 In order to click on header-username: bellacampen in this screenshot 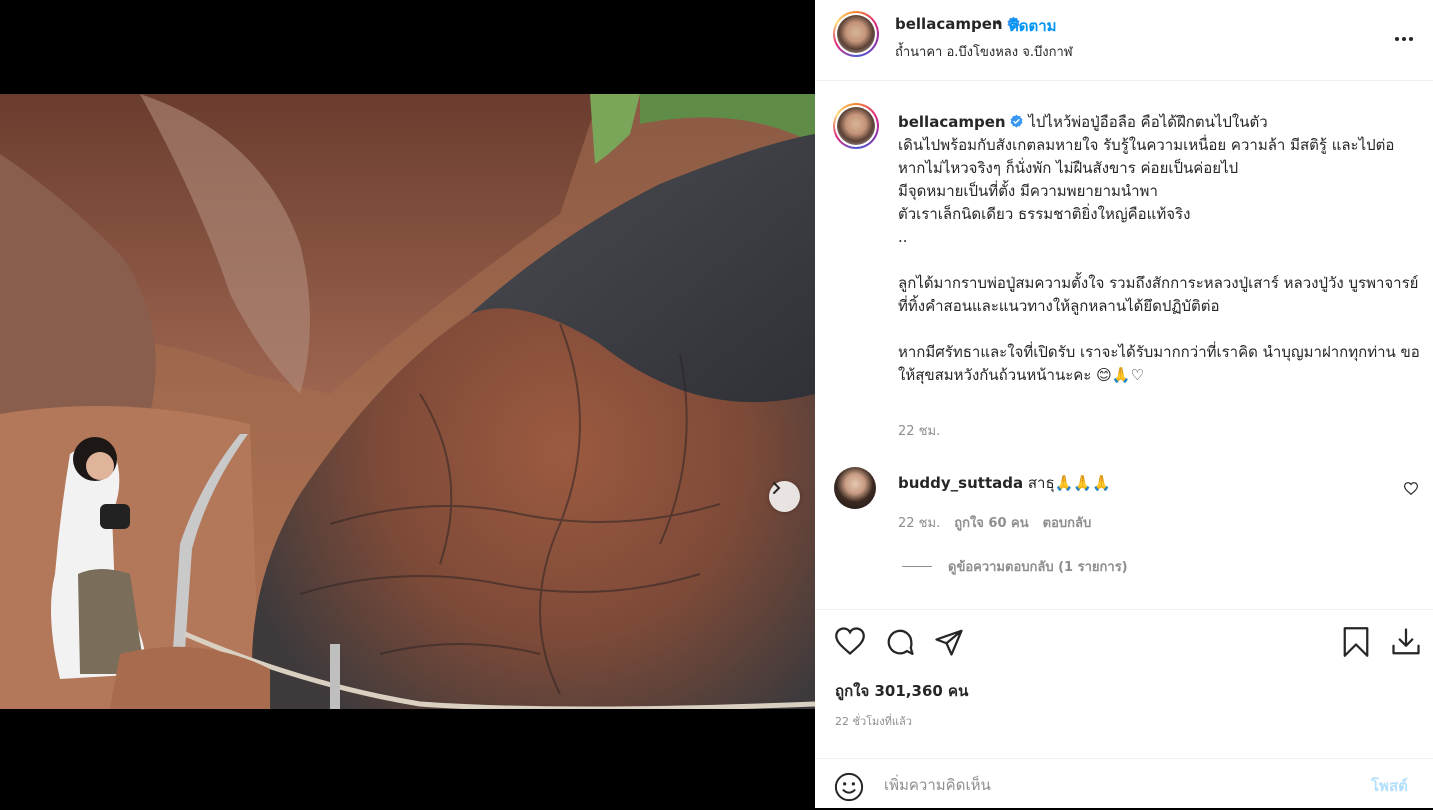, I will do `click(949, 24)`.